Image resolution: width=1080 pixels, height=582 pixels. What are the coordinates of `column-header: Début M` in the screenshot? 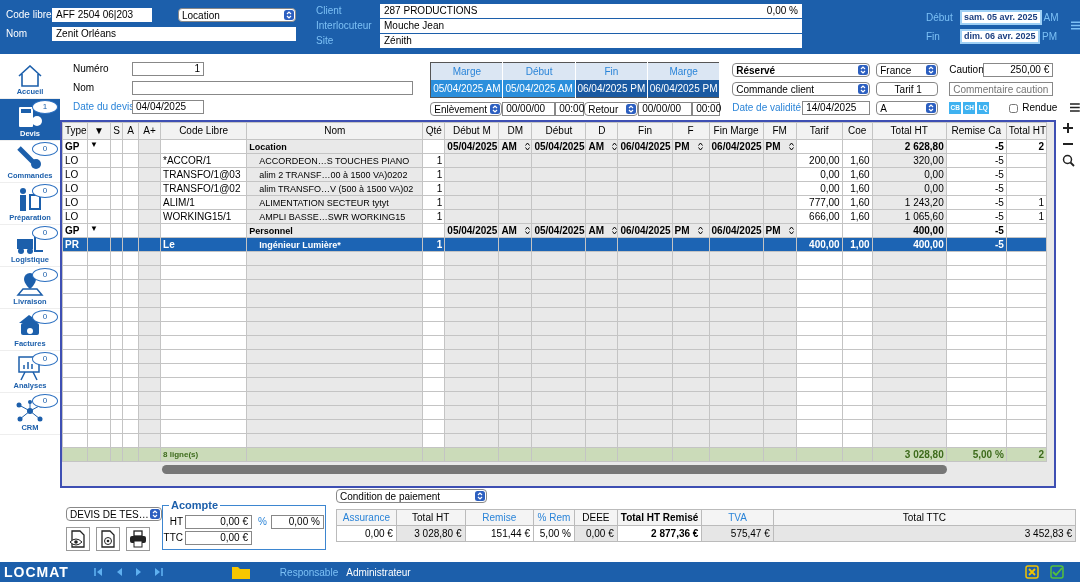 It's located at (471, 131).